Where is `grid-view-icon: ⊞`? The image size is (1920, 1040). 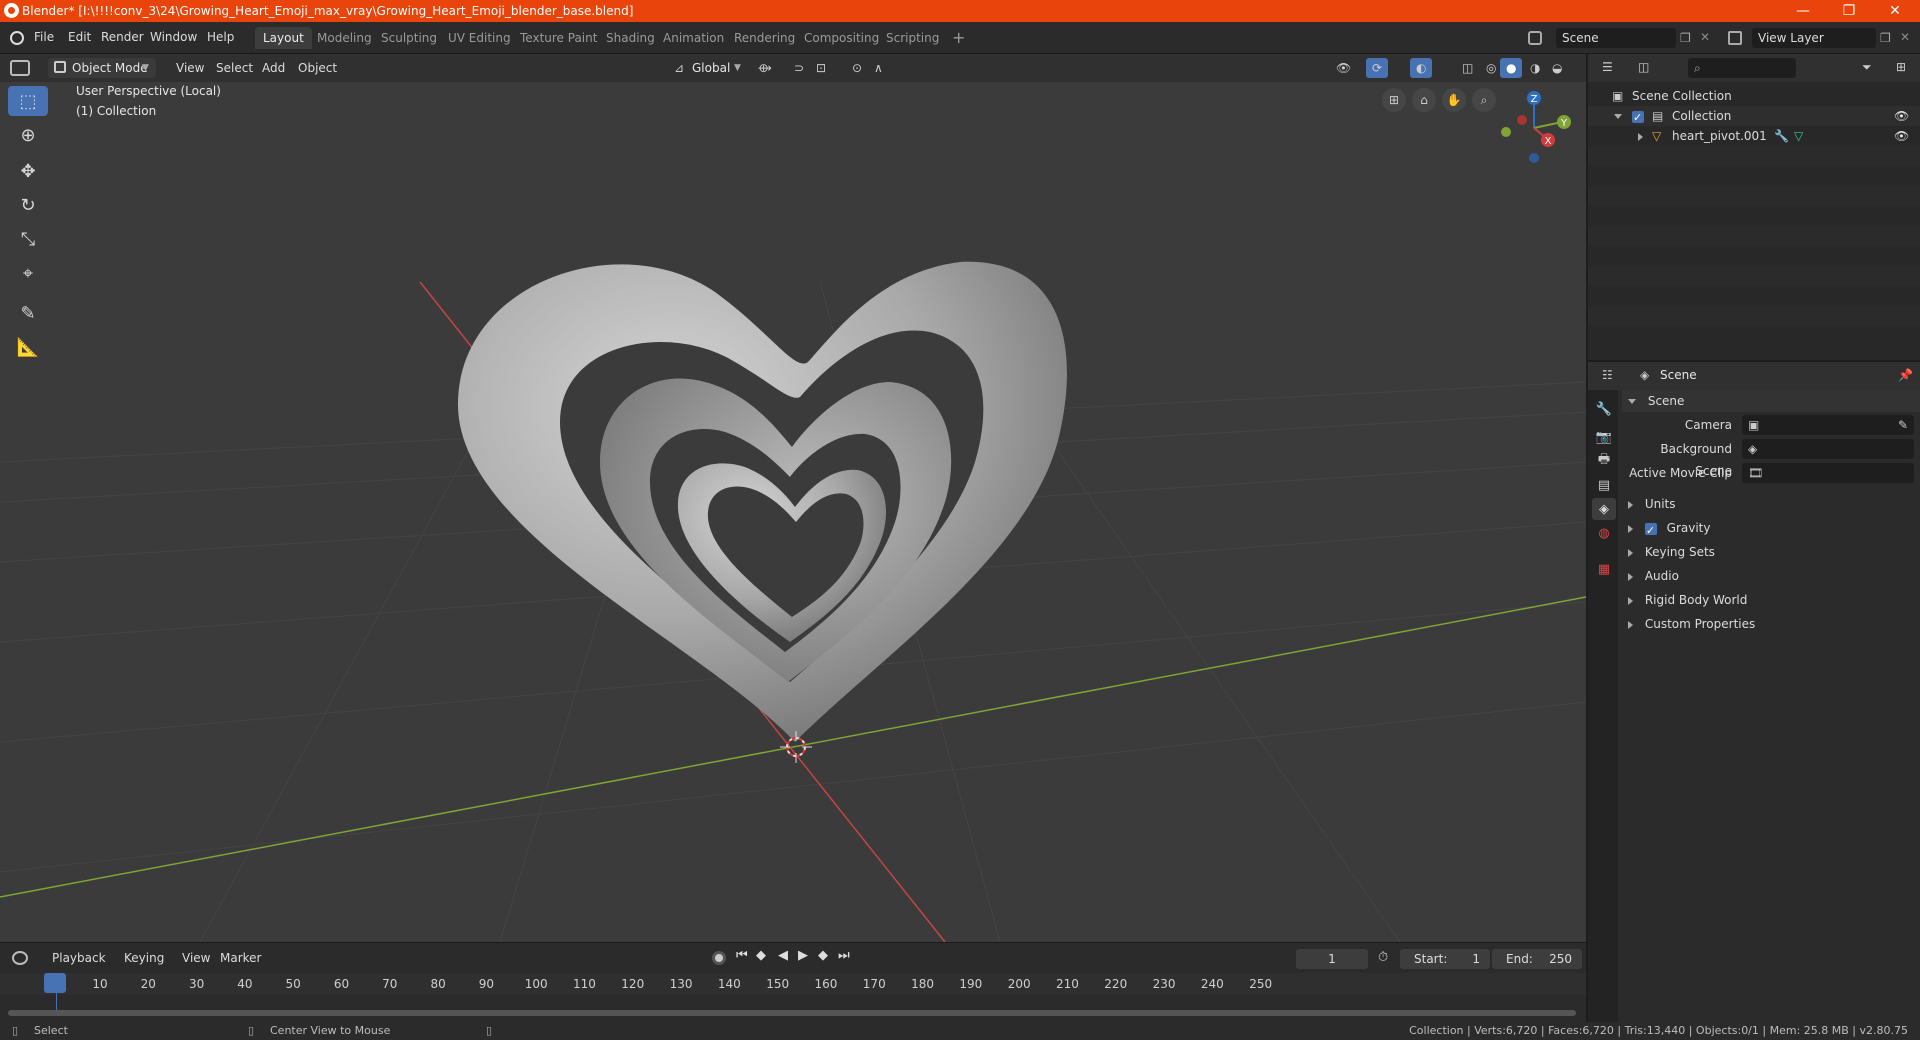 grid-view-icon: ⊞ is located at coordinates (1394, 100).